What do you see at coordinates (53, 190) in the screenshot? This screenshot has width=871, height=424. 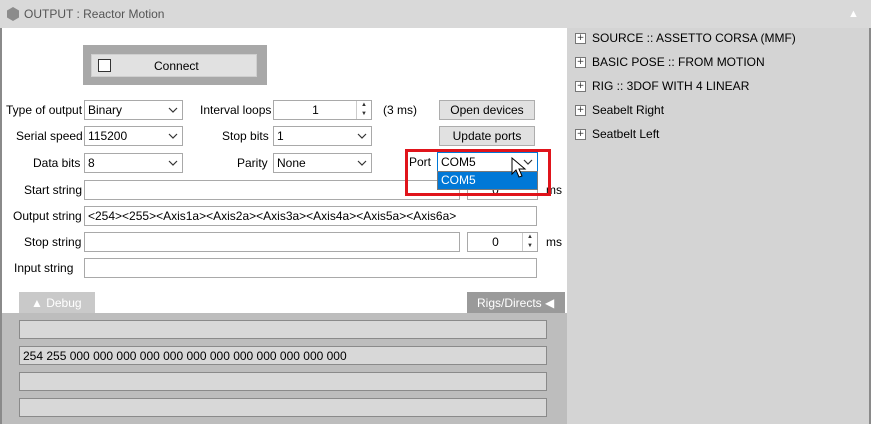 I see `start-string-label: Start string` at bounding box center [53, 190].